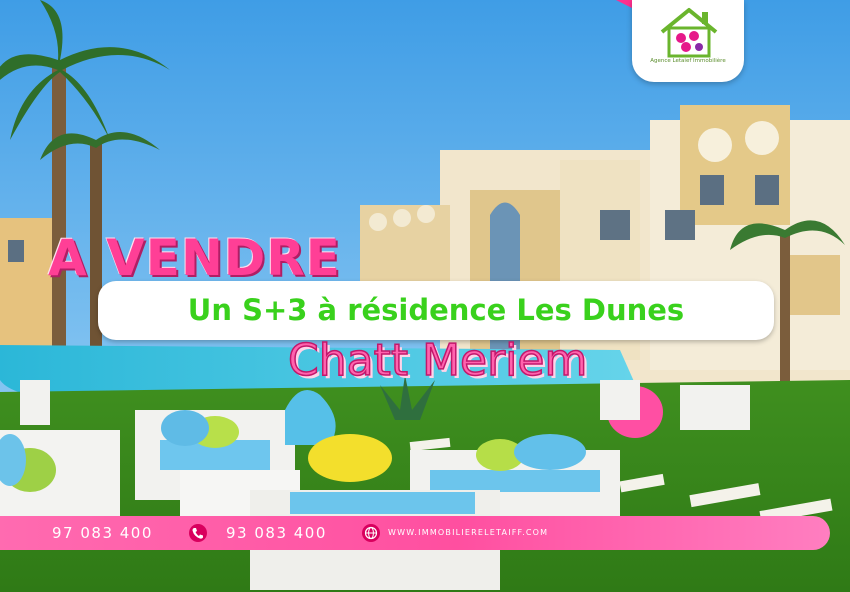 The width and height of the screenshot is (850, 592). I want to click on agency-logo: Agence Letaief Immobilière, so click(688, 41).